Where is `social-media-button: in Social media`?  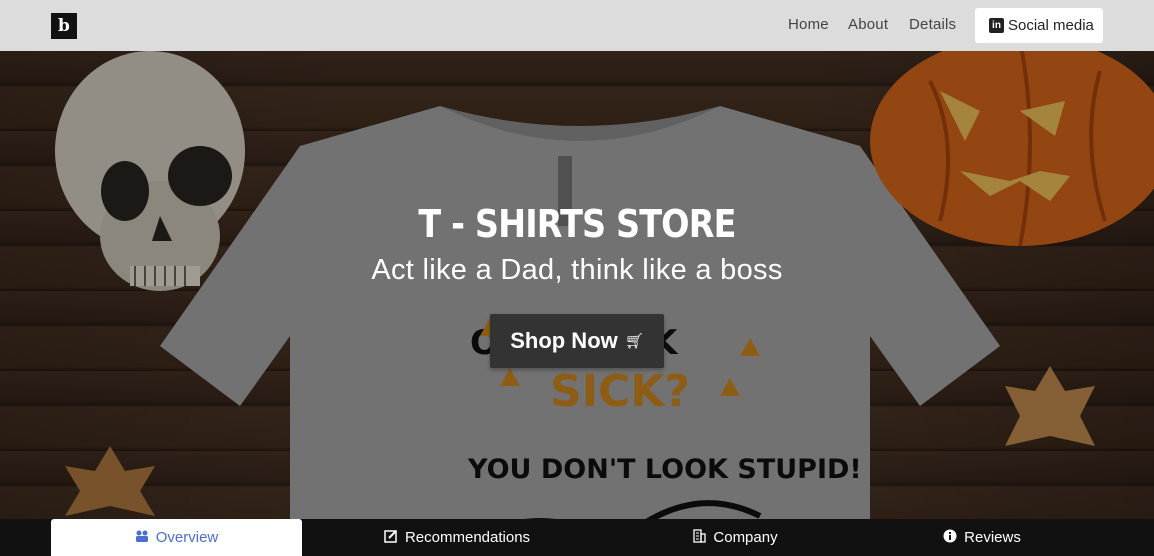
social-media-button: in Social media is located at coordinates (1039, 25).